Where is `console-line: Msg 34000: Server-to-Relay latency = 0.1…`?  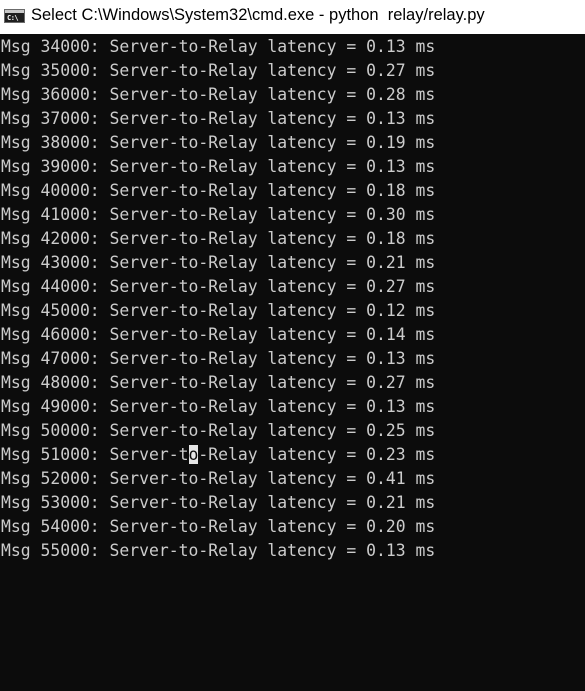 console-line: Msg 34000: Server-to-Relay latency = 0.1… is located at coordinates (218, 46).